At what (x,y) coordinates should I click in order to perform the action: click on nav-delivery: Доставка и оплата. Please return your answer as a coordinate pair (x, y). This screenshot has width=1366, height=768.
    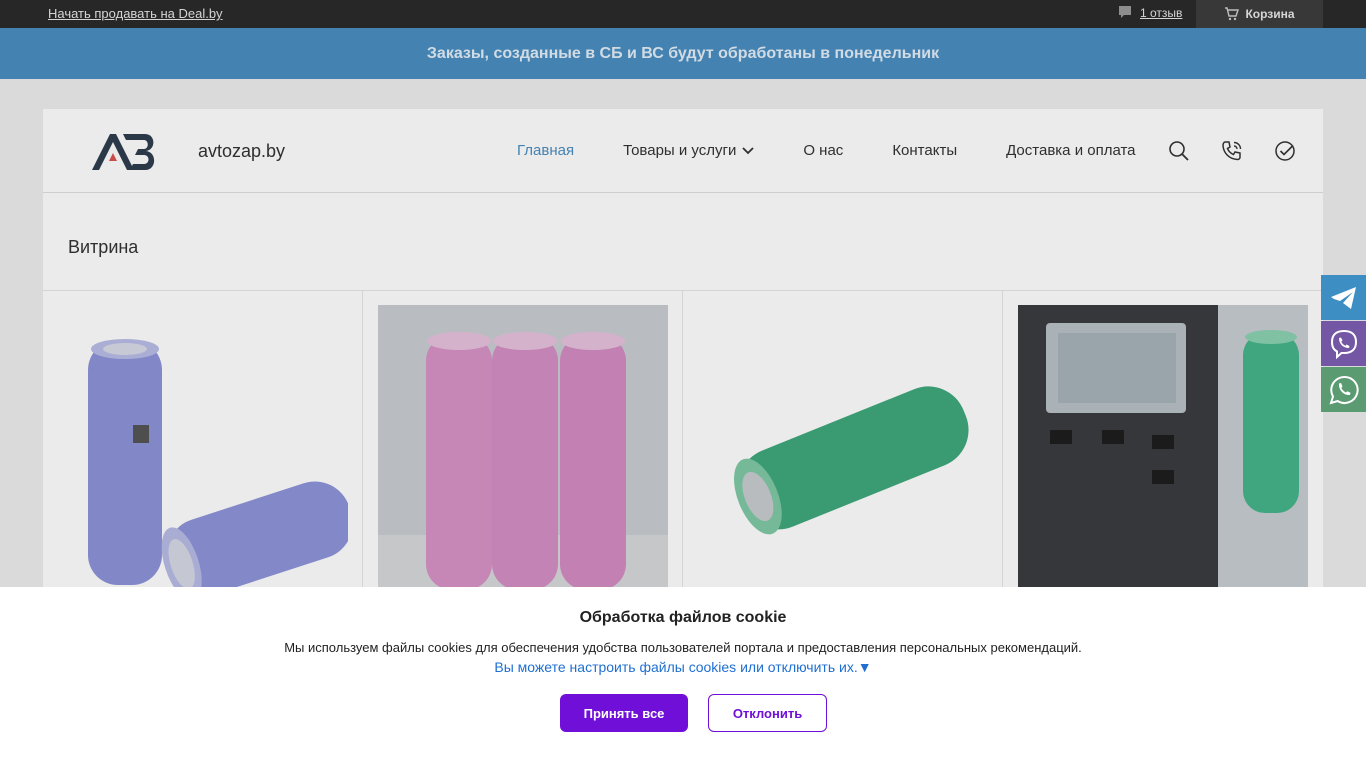
    Looking at the image, I should click on (1070, 150).